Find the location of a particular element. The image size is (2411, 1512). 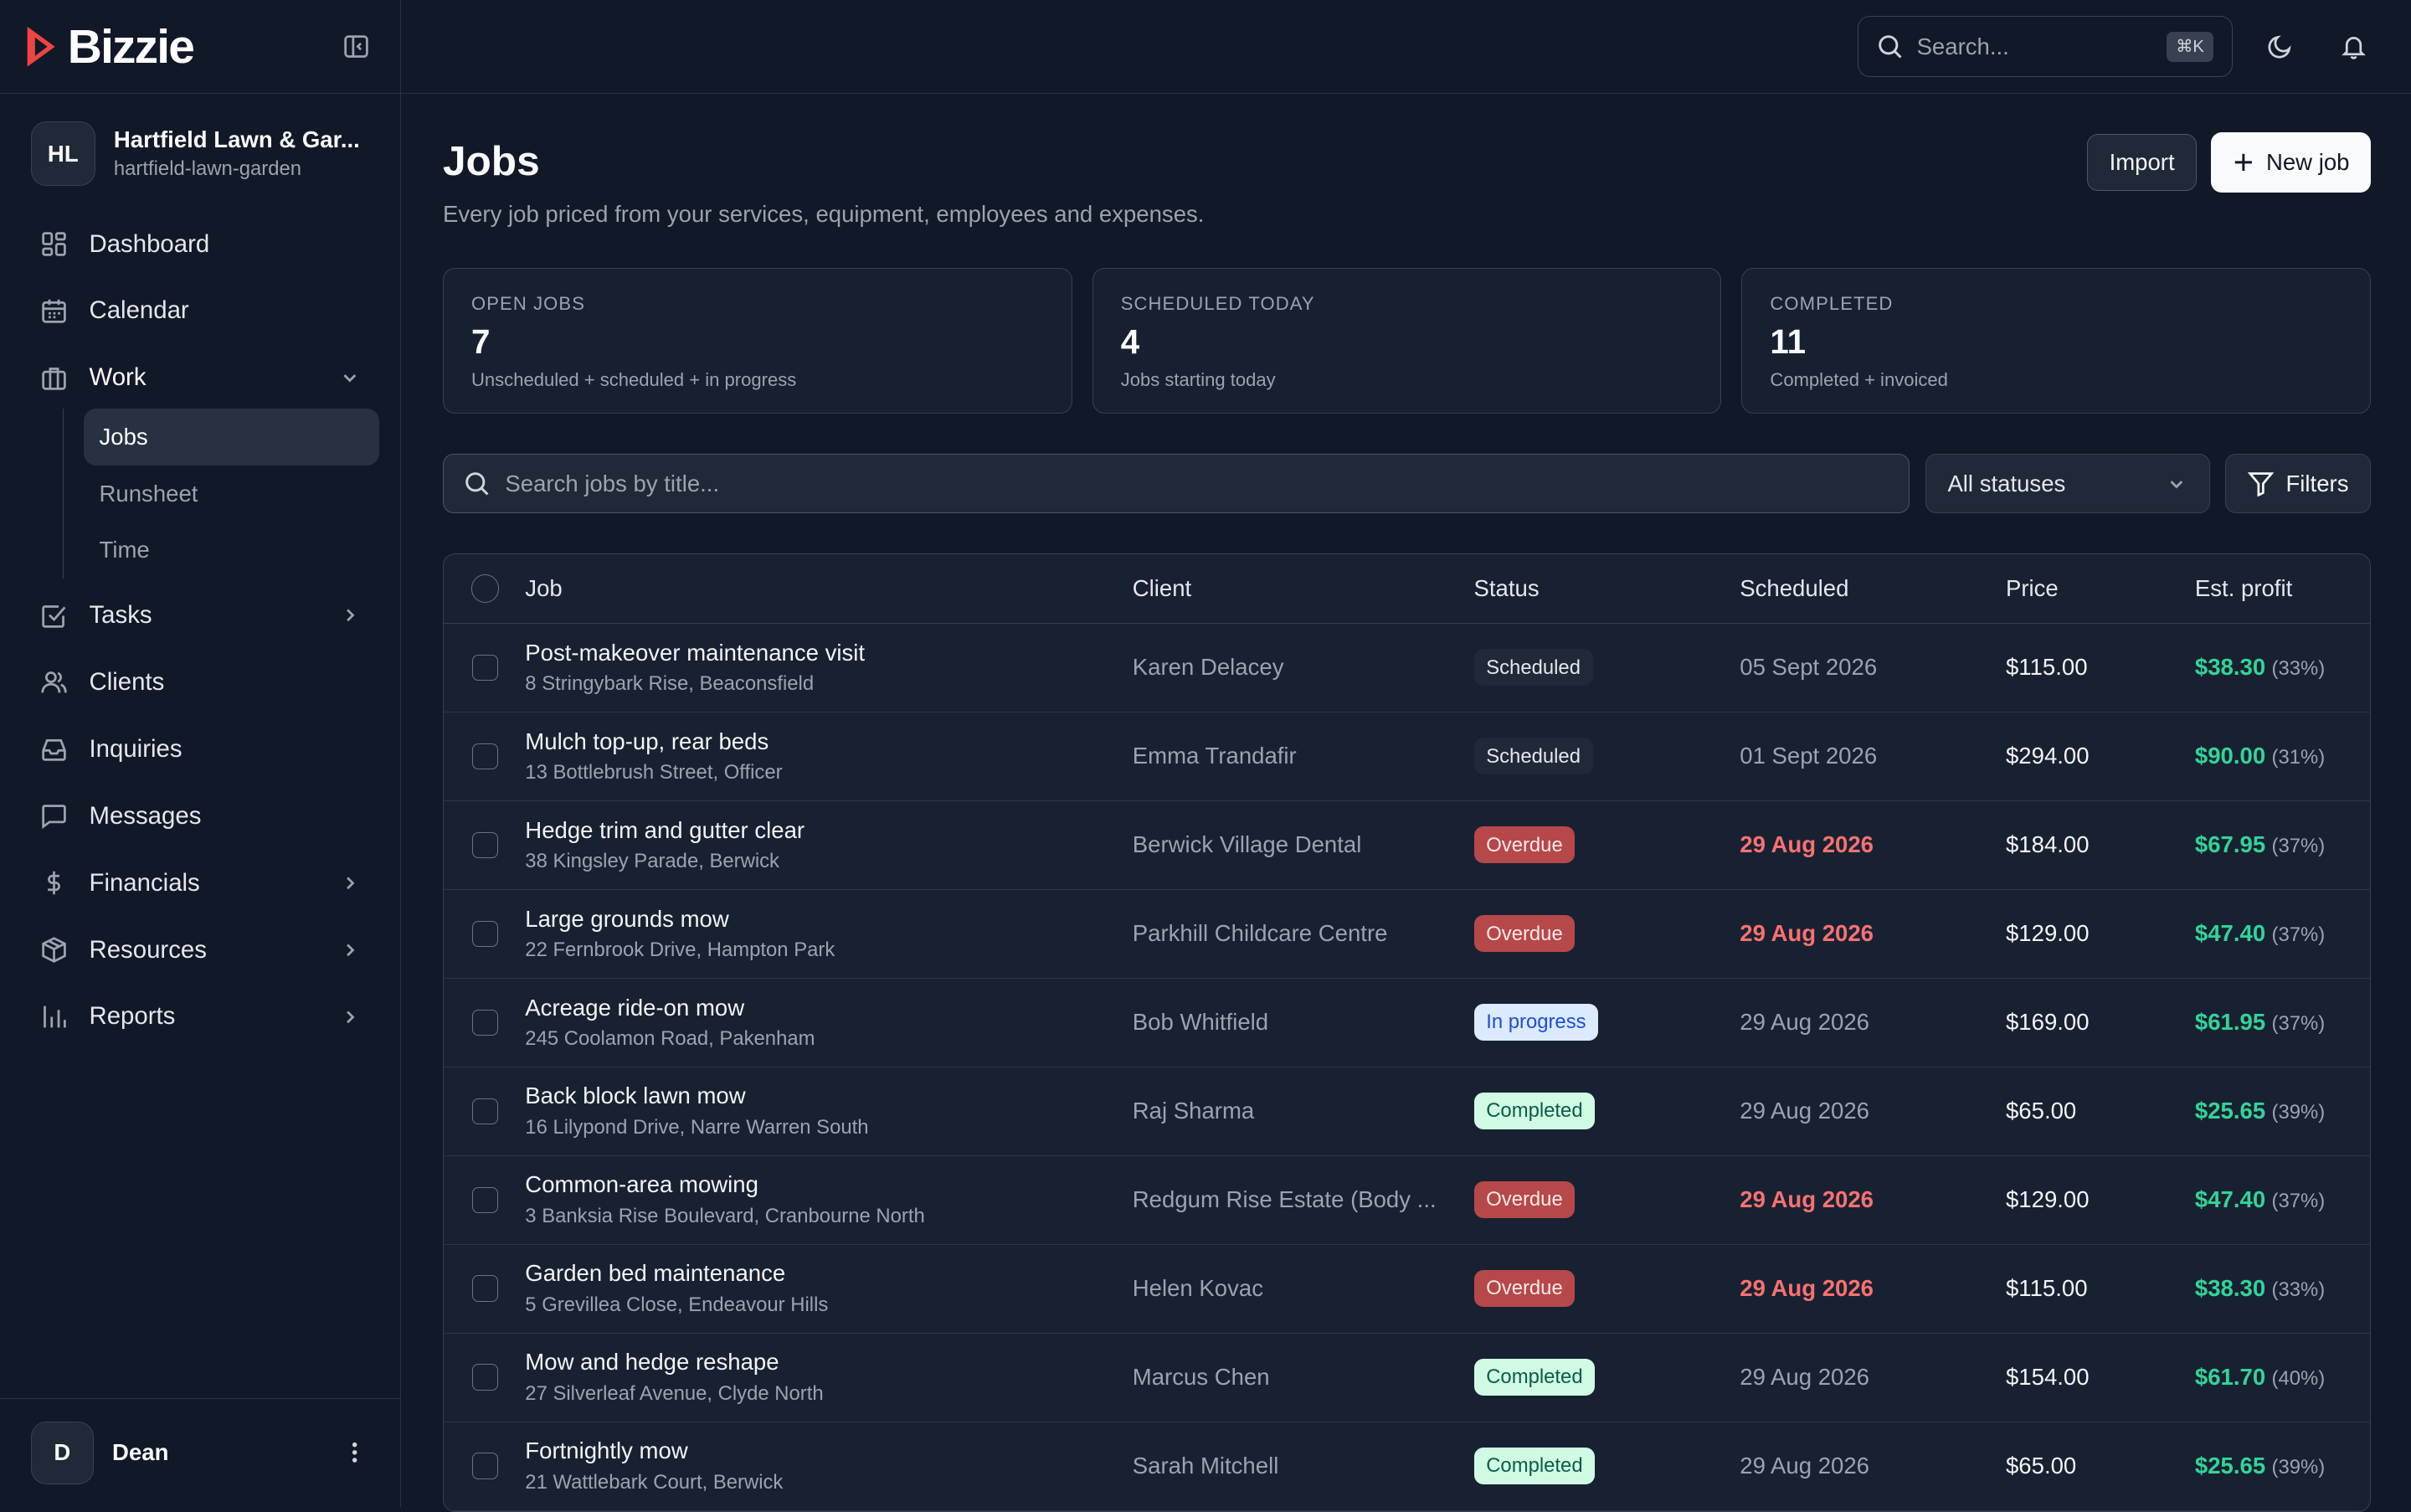

column-header-price: Price is located at coordinates (2100, 588).